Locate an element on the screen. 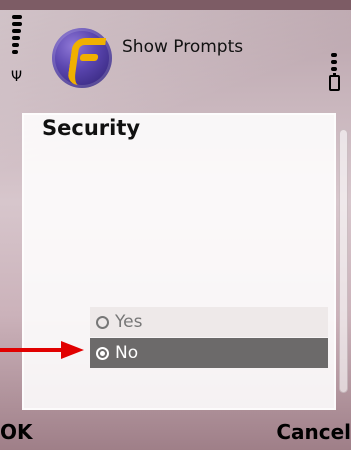 This screenshot has height=450, width=351. section-title: Security is located at coordinates (91, 128).